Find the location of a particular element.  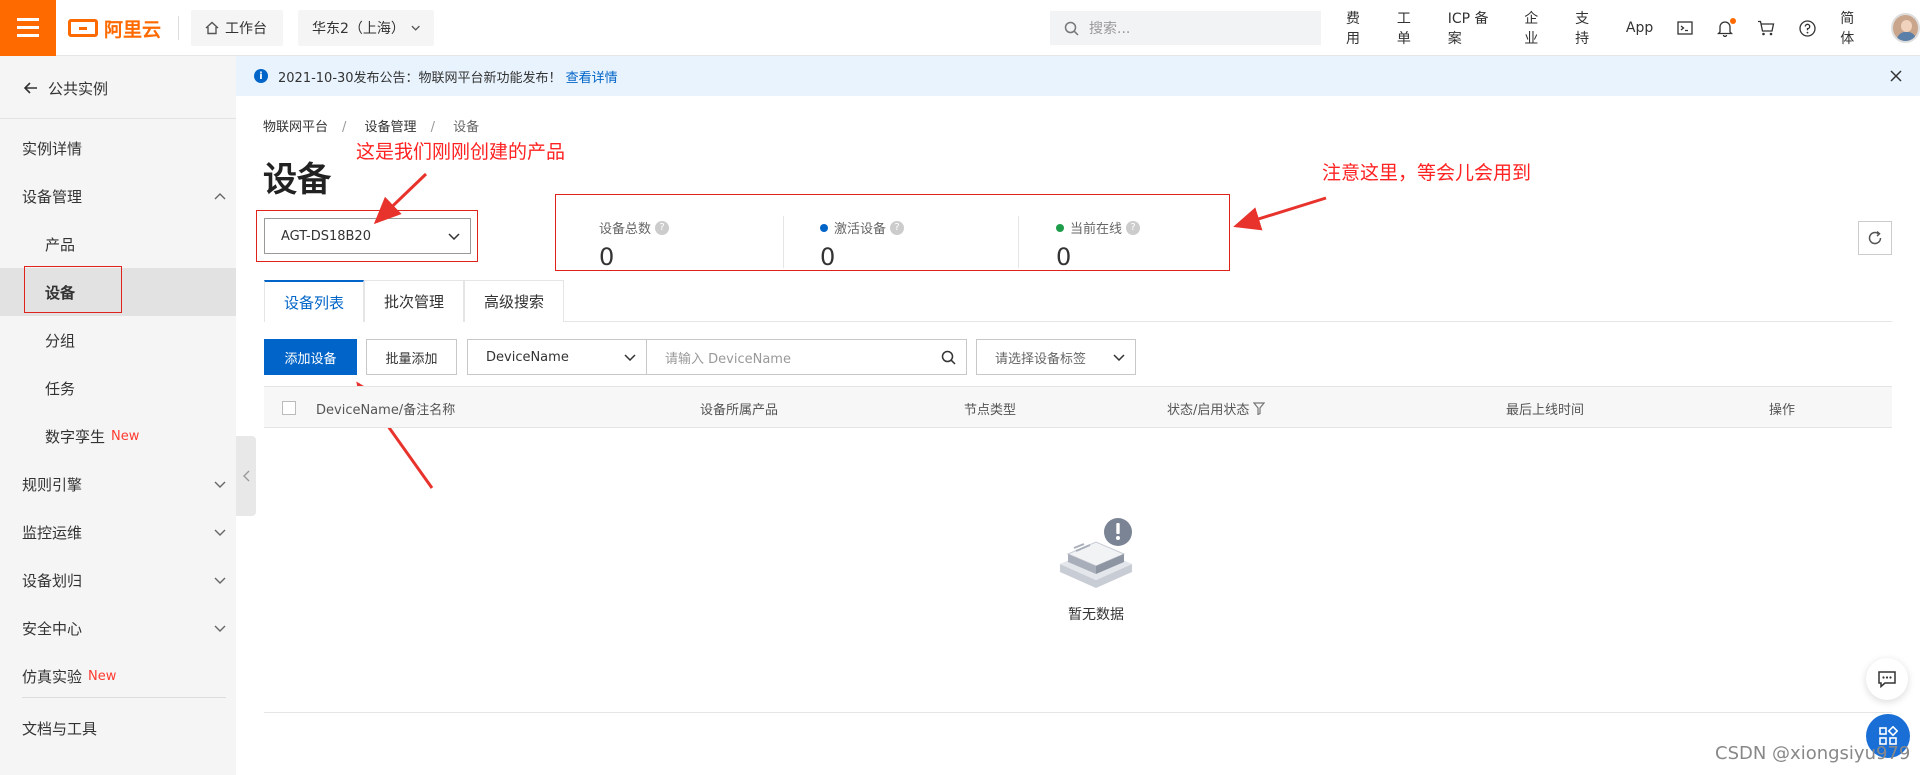

close-icon is located at coordinates (1896, 76).